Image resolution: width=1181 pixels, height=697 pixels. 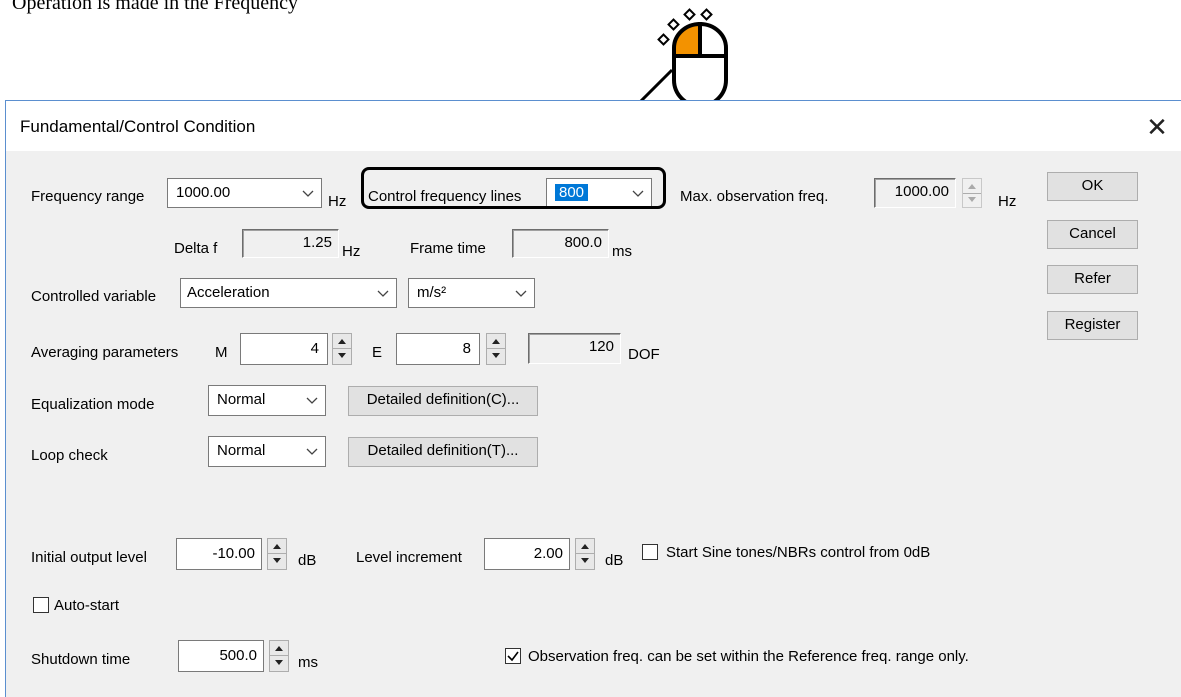 What do you see at coordinates (81, 659) in the screenshot?
I see `shutdown-time-label: Shutdown time` at bounding box center [81, 659].